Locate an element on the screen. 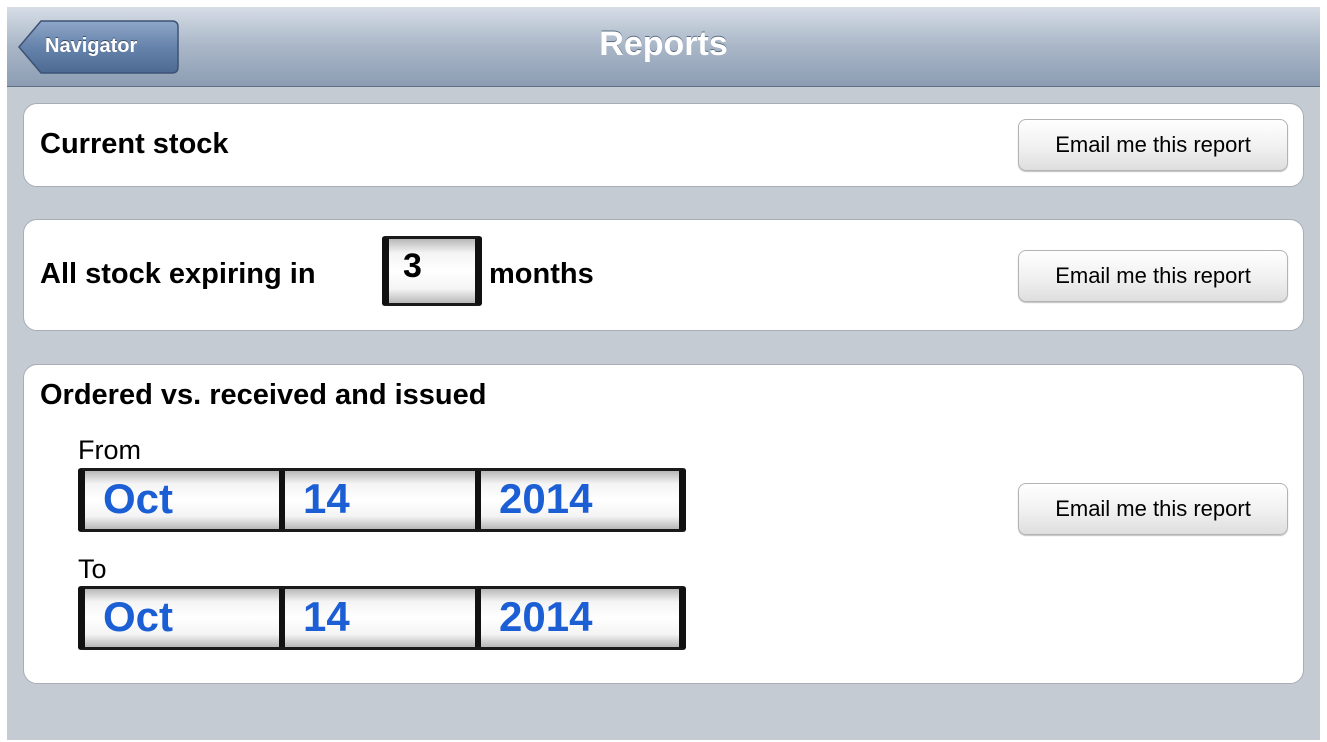 This screenshot has height=742, width=1327. navigation-bar: Navigator Reports is located at coordinates (663, 47).